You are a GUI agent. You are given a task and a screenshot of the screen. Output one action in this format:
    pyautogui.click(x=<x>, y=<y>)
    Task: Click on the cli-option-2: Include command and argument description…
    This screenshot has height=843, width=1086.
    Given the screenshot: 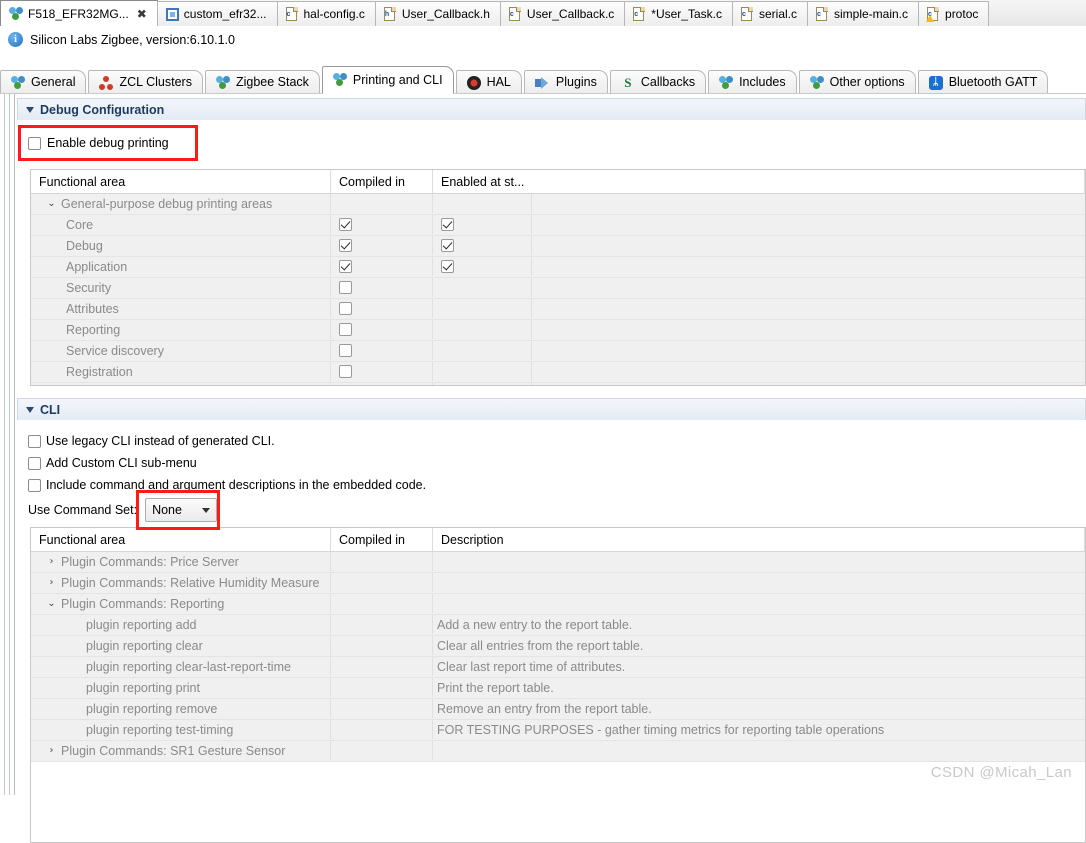 What is the action you would take?
    pyautogui.click(x=428, y=485)
    